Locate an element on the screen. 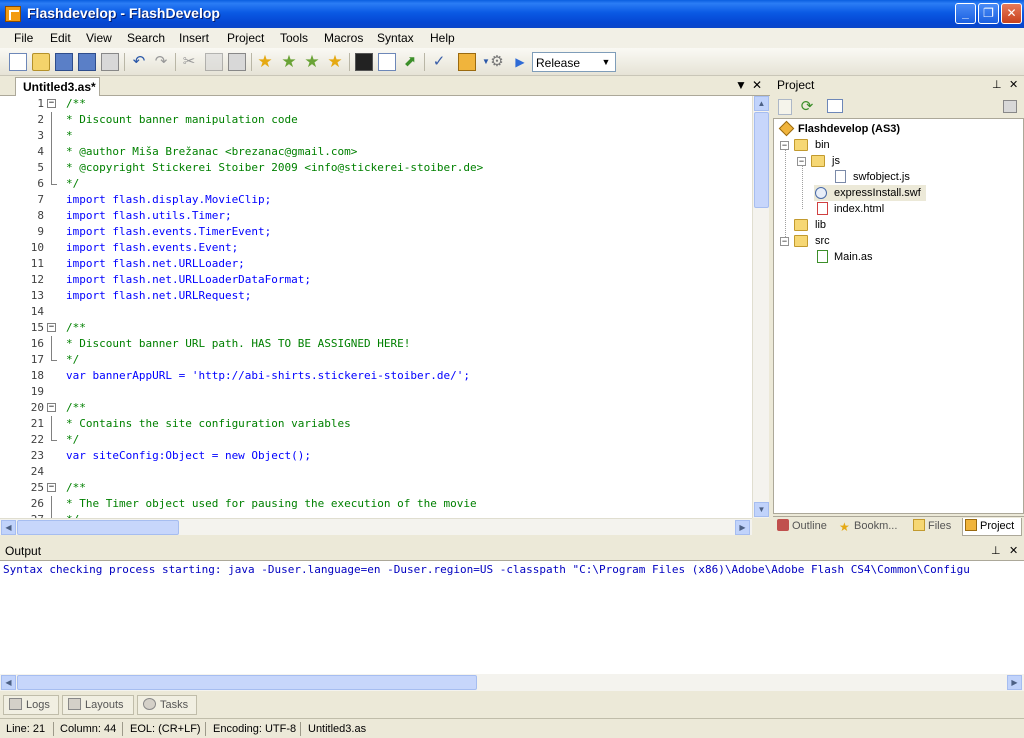 Image resolution: width=1024 pixels, height=738 pixels. menu-search: Search is located at coordinates (146, 38).